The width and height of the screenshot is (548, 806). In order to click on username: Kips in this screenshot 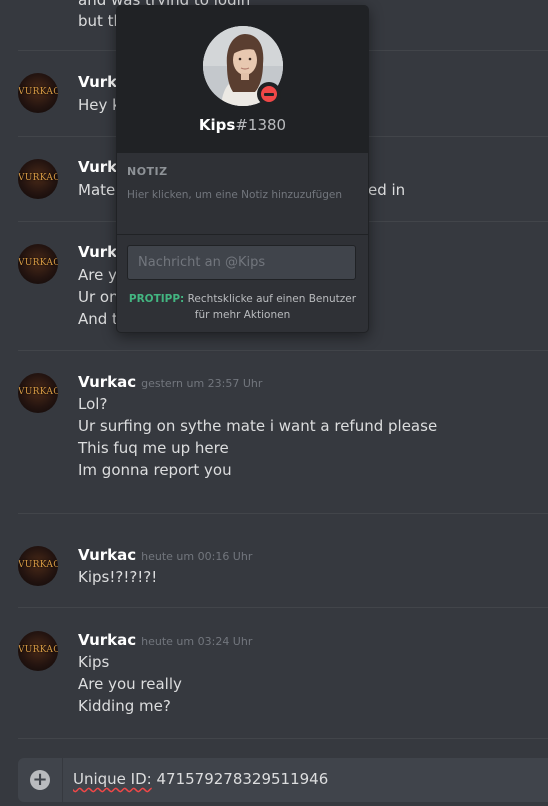, I will do `click(217, 125)`.